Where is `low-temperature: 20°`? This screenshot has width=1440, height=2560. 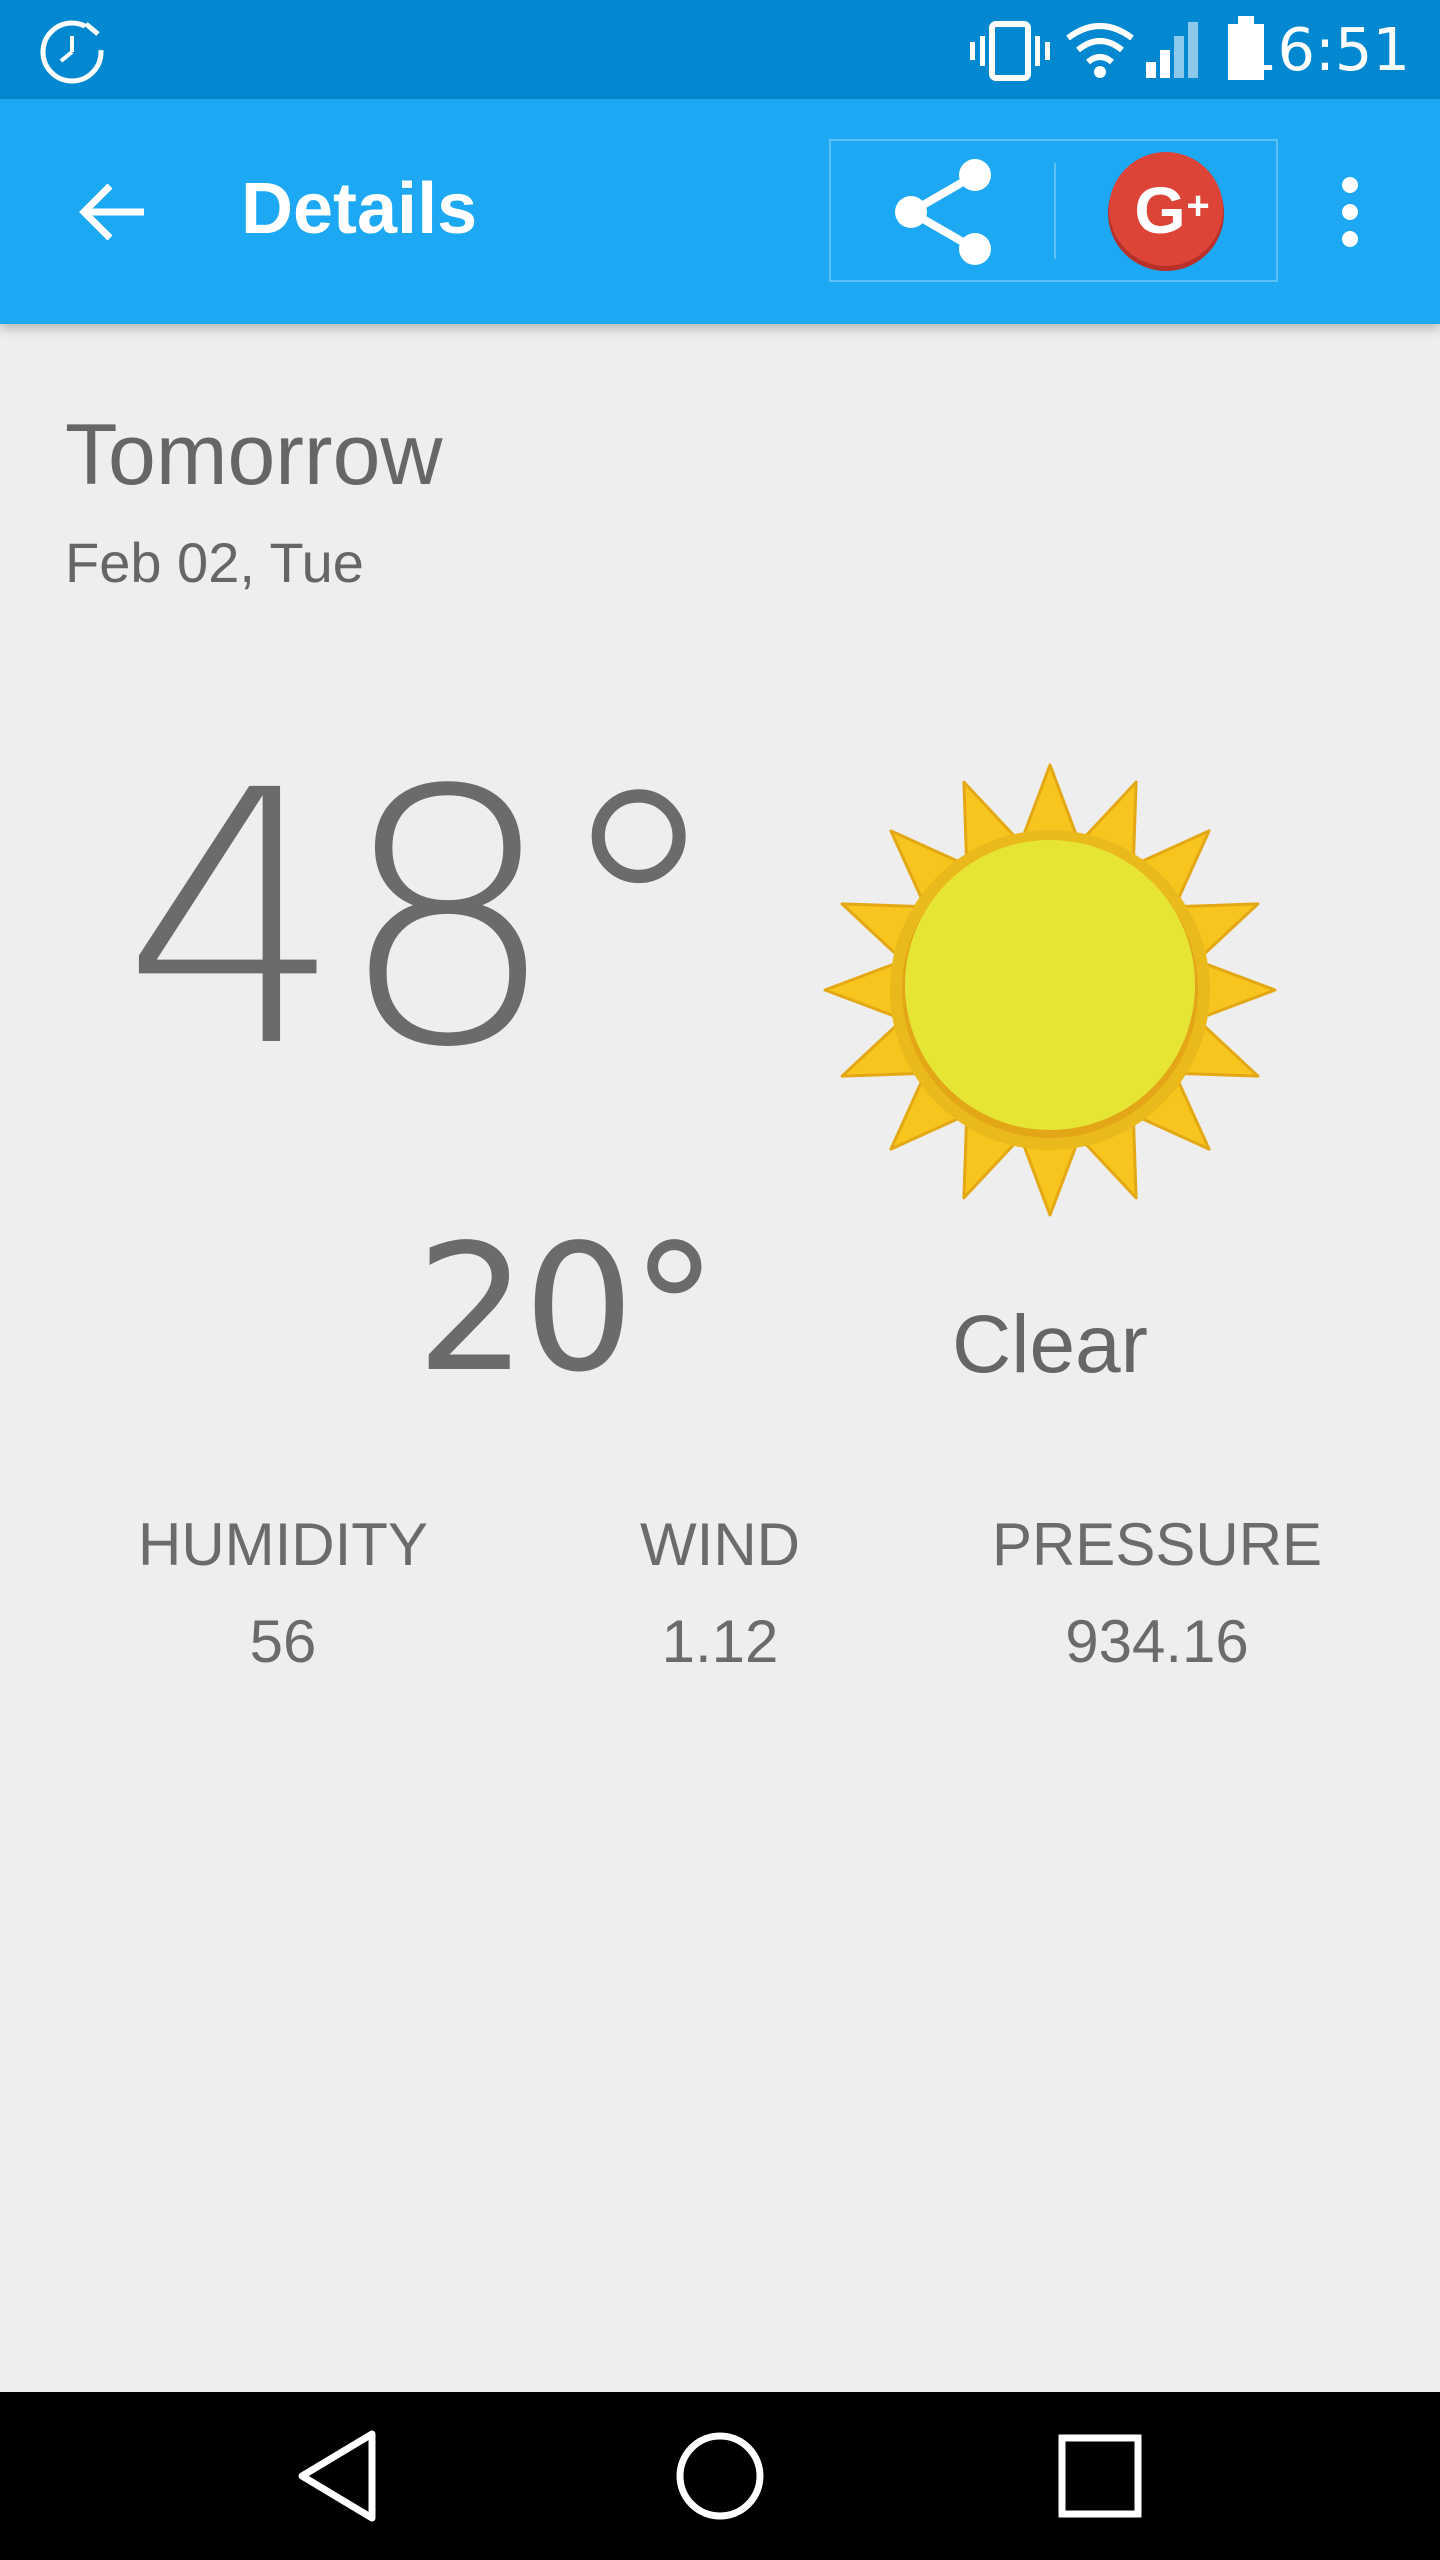
low-temperature: 20° is located at coordinates (566, 1309).